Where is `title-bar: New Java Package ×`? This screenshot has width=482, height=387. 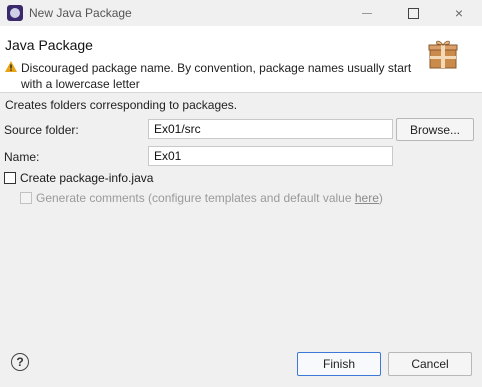 title-bar: New Java Package × is located at coordinates (241, 13).